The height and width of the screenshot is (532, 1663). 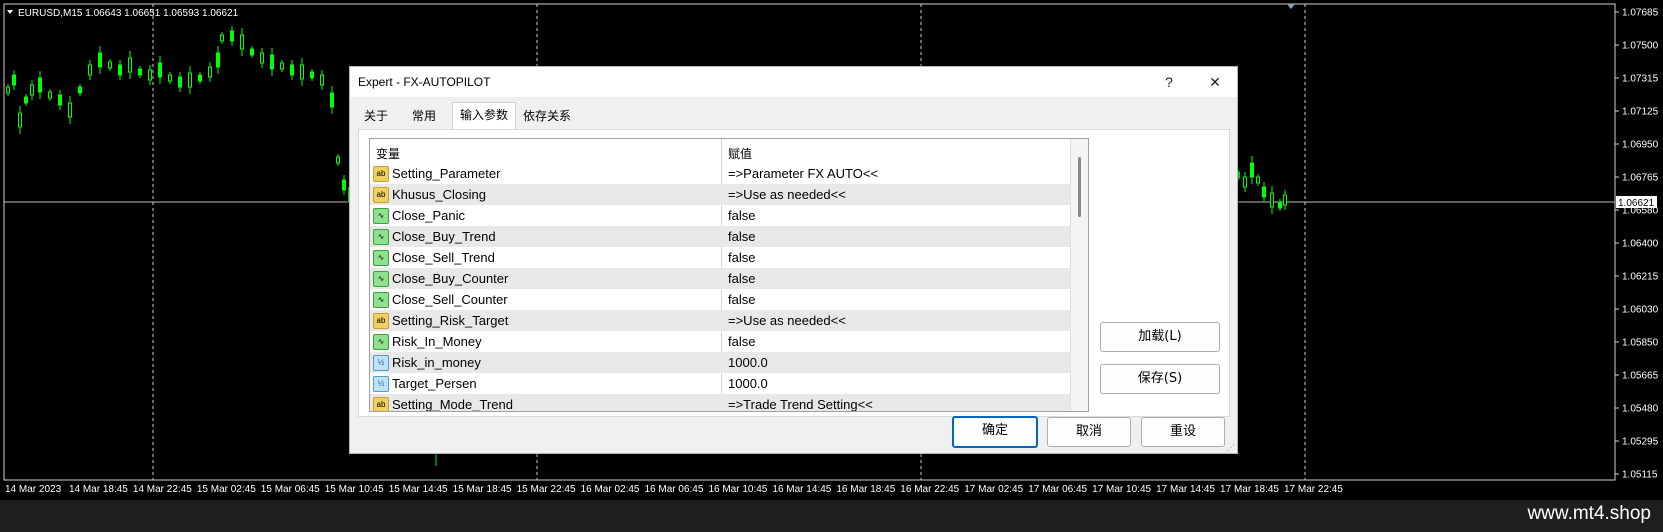 I want to click on numeric-type-icon: ½, so click(x=381, y=384).